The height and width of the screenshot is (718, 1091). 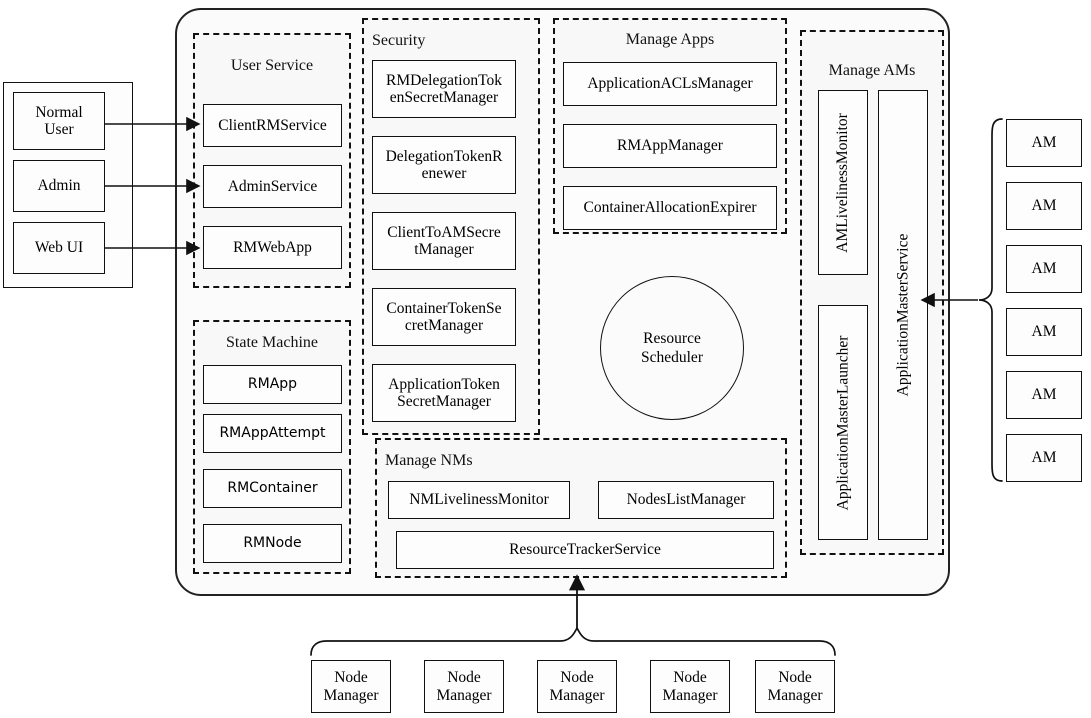 I want to click on client-normal-user-label-line2: User, so click(x=59, y=129).